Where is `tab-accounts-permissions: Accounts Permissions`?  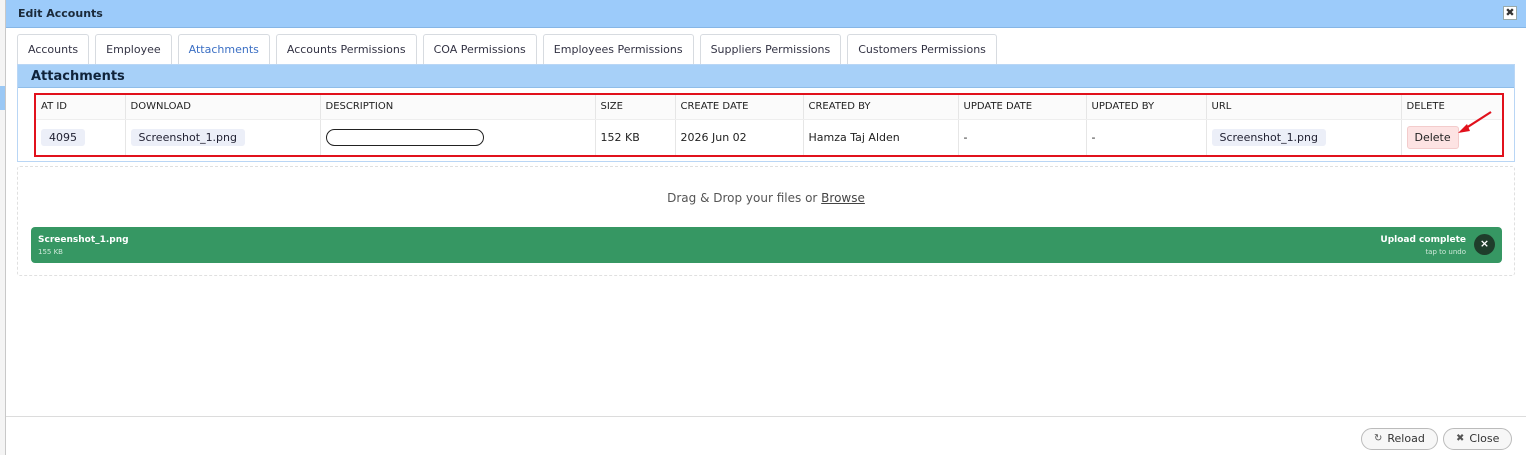 tab-accounts-permissions: Accounts Permissions is located at coordinates (346, 49).